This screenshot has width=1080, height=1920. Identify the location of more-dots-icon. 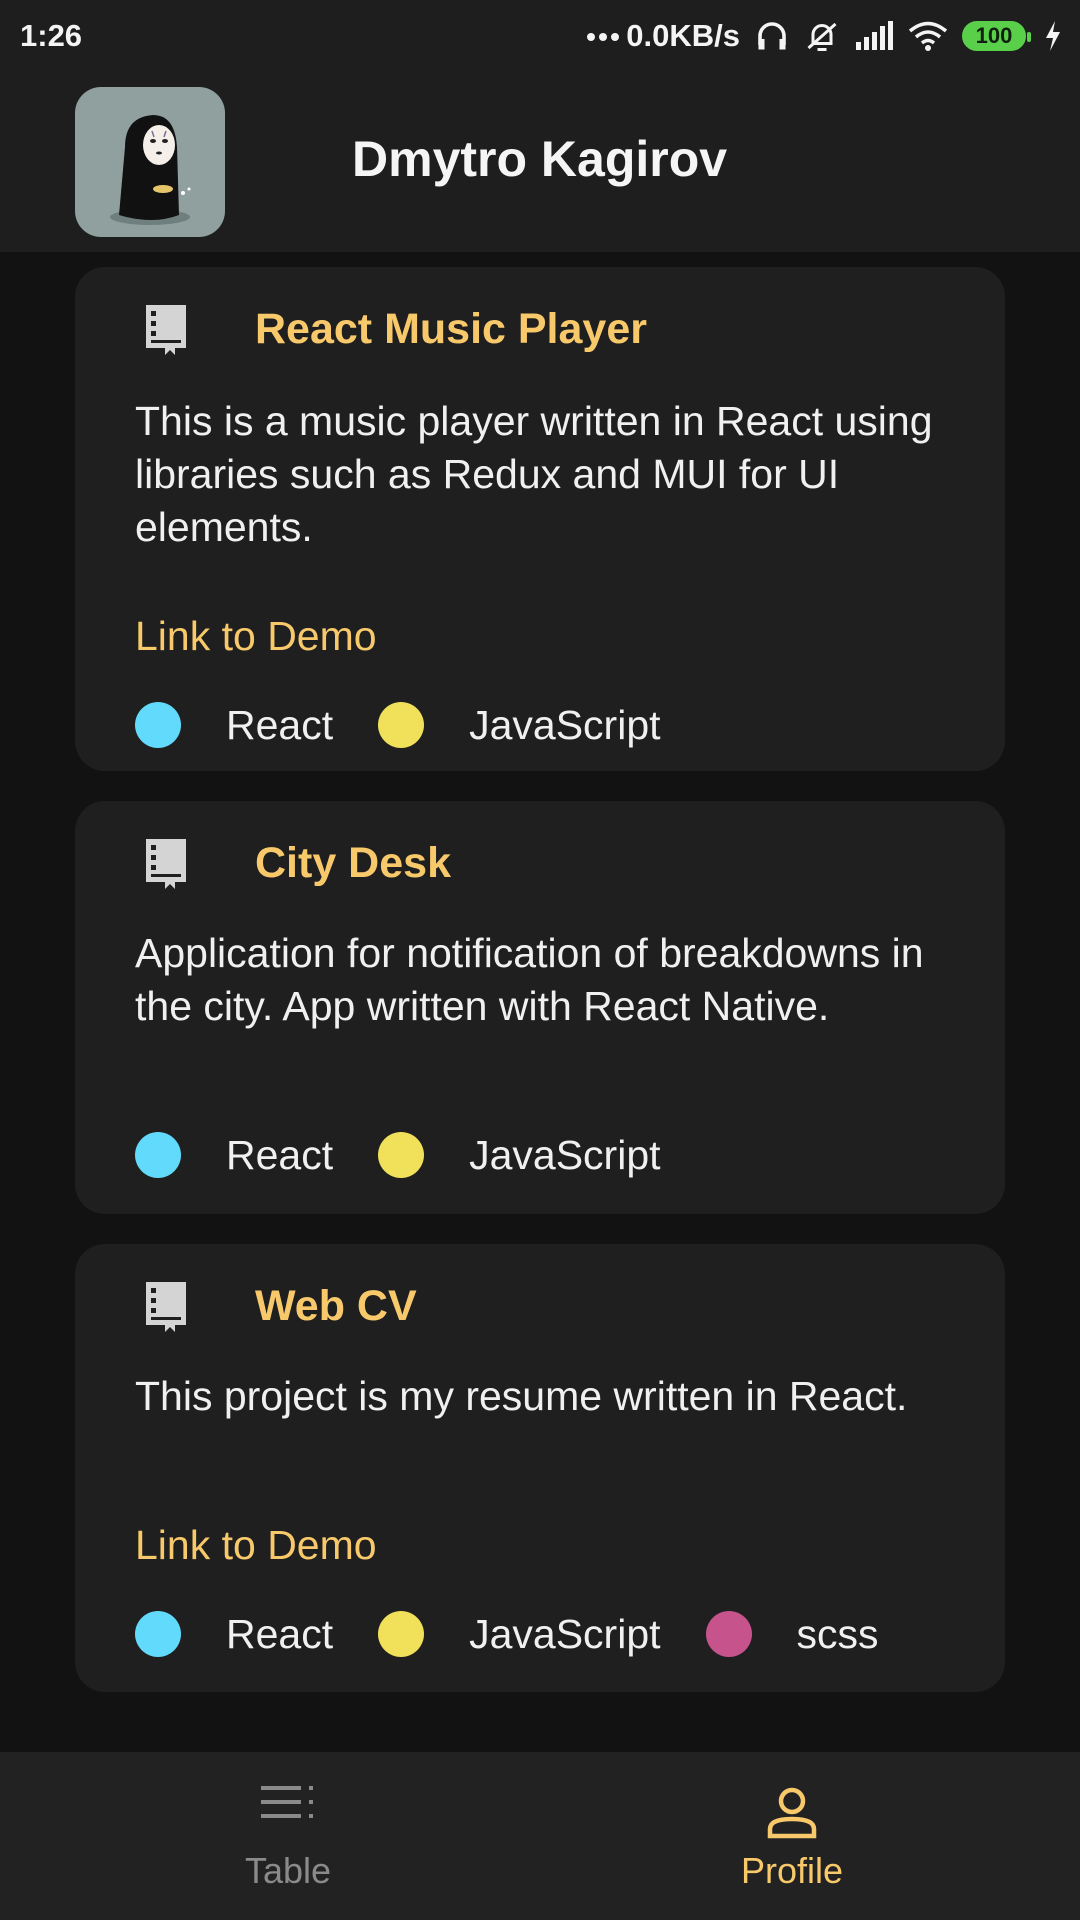
(604, 36).